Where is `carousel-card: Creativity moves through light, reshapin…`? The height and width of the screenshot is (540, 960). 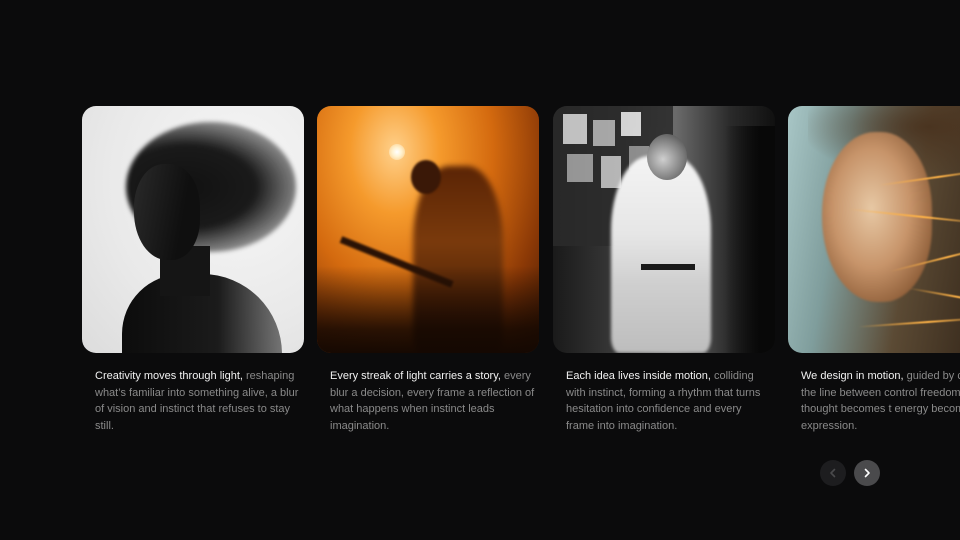
carousel-card: Creativity moves through light, reshapin… is located at coordinates (193, 269).